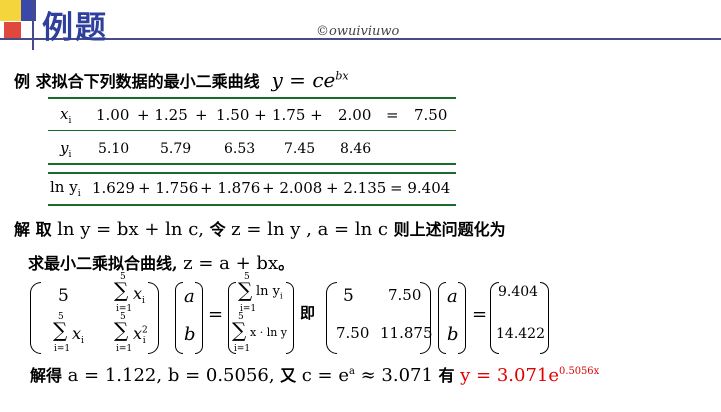  What do you see at coordinates (231, 263) in the screenshot?
I see `solution-formula: z = a + bx` at bounding box center [231, 263].